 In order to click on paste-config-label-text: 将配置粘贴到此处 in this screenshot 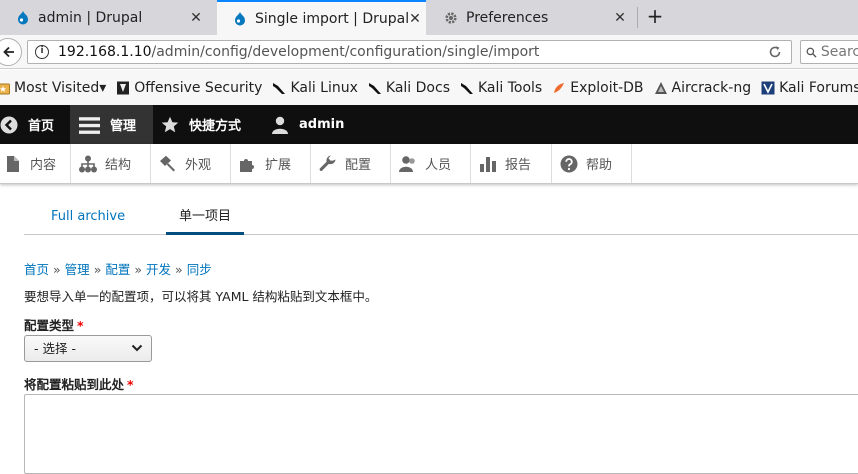, I will do `click(74, 384)`.